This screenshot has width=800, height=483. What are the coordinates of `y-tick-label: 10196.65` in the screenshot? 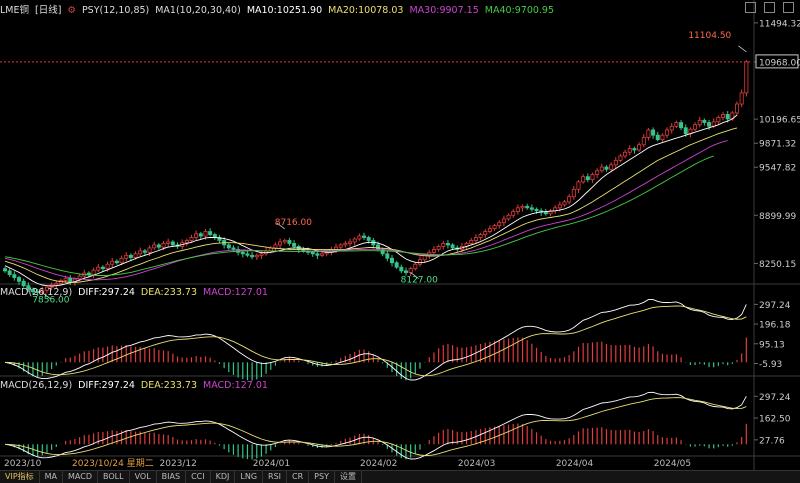 It's located at (779, 121).